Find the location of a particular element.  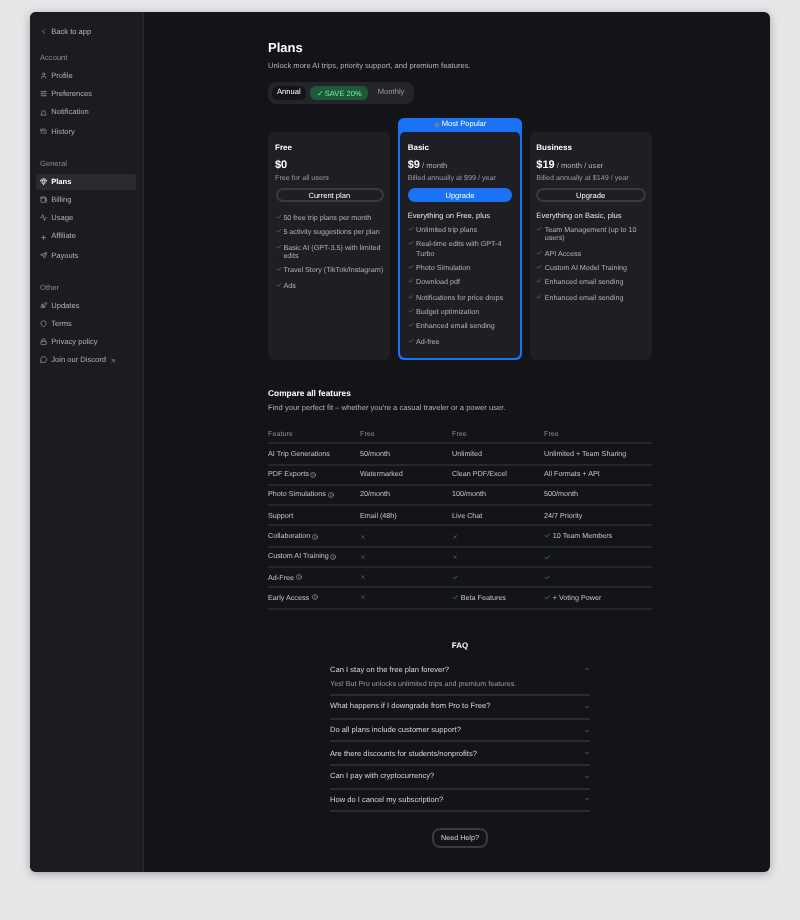

activity-icon is located at coordinates (44, 218).